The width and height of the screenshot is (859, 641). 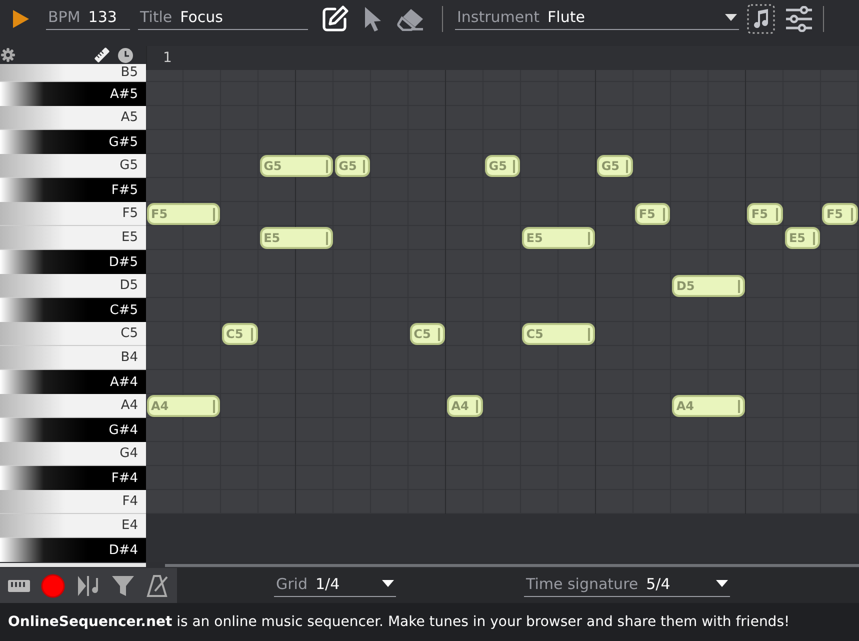 I want to click on time-signature-dropdown: Time signature 5/4, so click(x=627, y=585).